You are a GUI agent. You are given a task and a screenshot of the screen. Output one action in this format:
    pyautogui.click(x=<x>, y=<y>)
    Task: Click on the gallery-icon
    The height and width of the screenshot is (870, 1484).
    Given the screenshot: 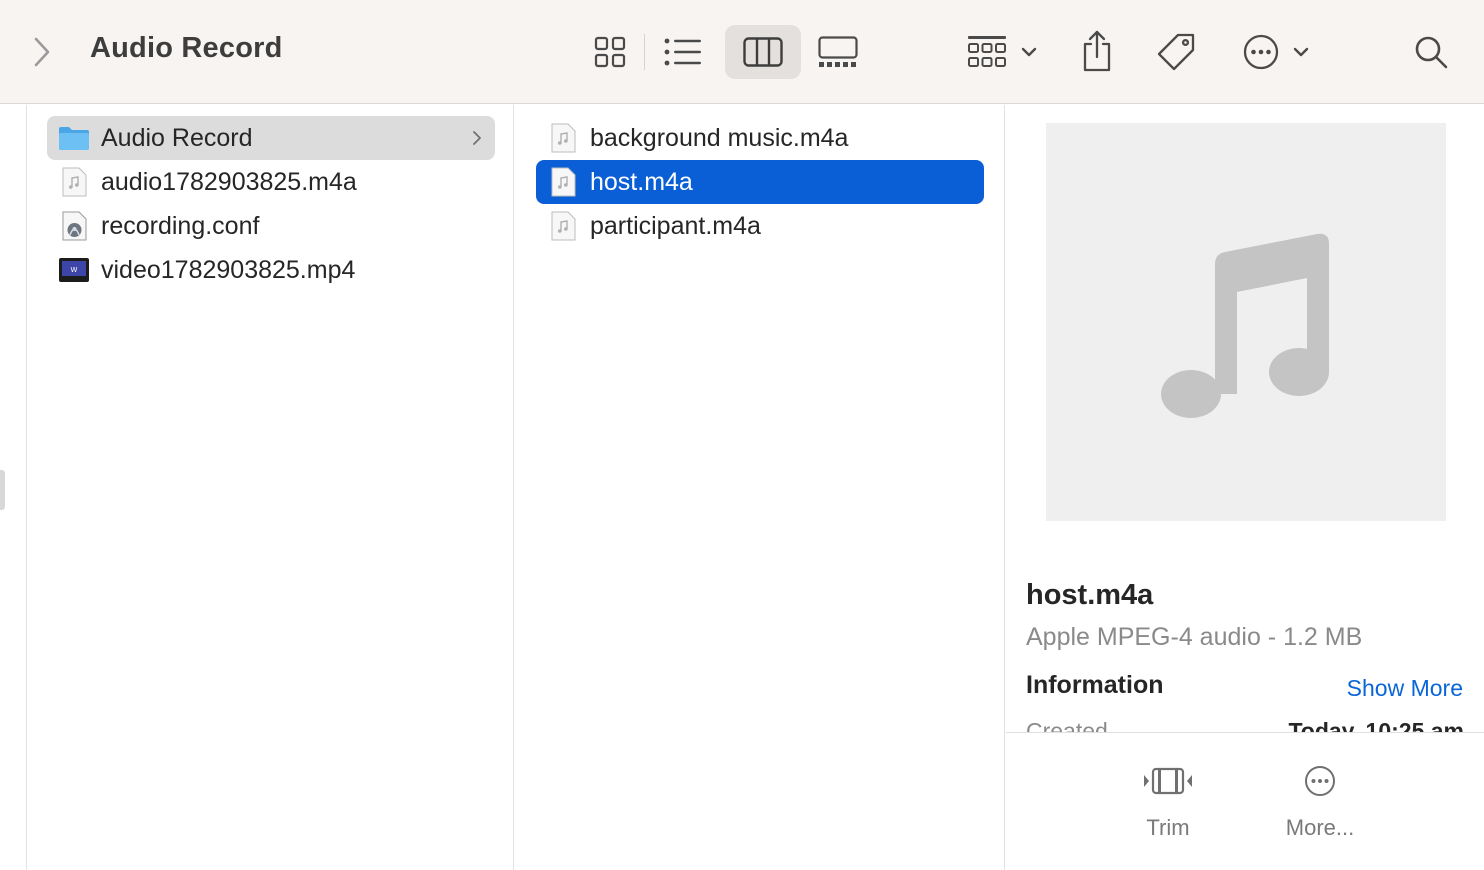 What is the action you would take?
    pyautogui.click(x=838, y=51)
    